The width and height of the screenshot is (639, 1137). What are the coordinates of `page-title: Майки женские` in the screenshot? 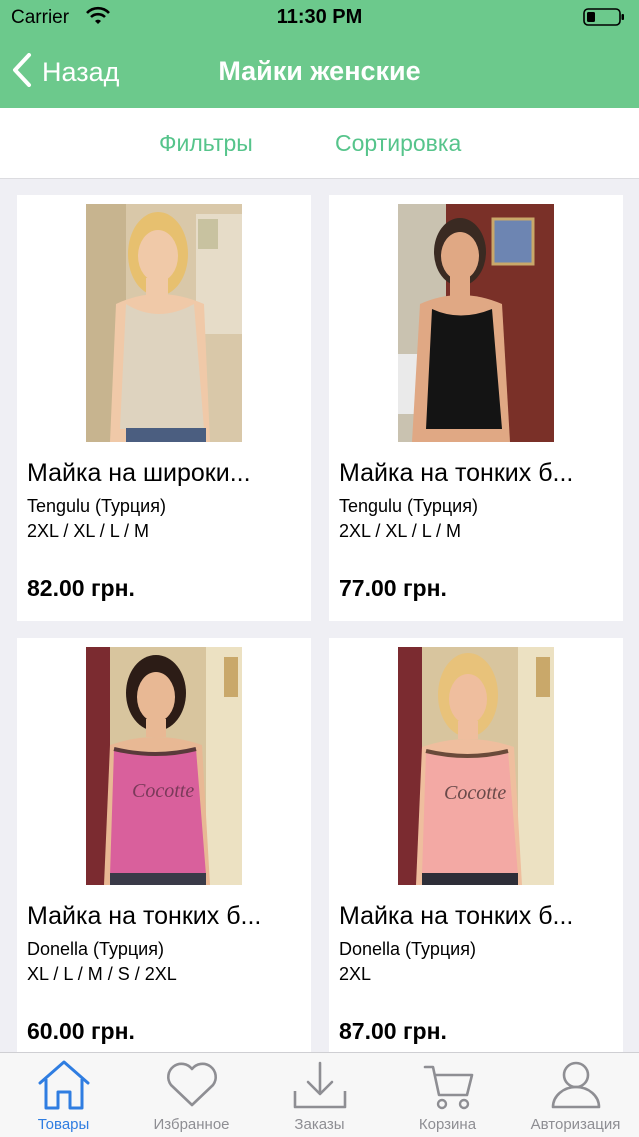 It's located at (319, 71).